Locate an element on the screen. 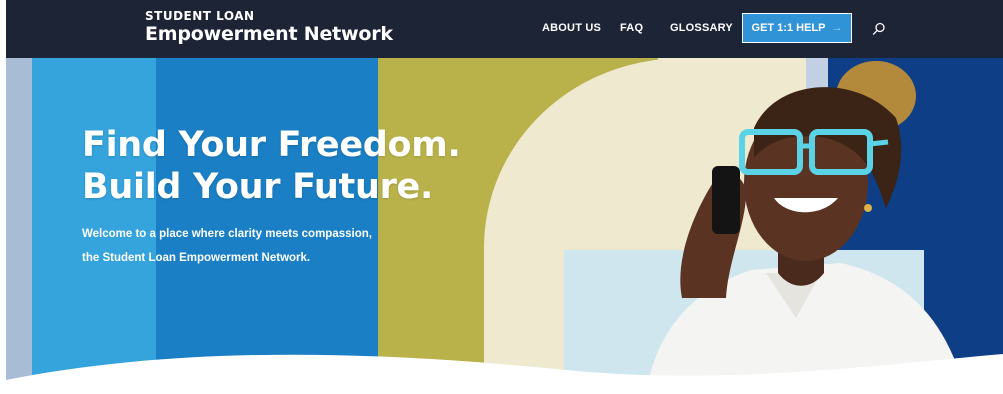 The width and height of the screenshot is (1003, 394). logo-main-text: Empowerment Network is located at coordinates (269, 34).